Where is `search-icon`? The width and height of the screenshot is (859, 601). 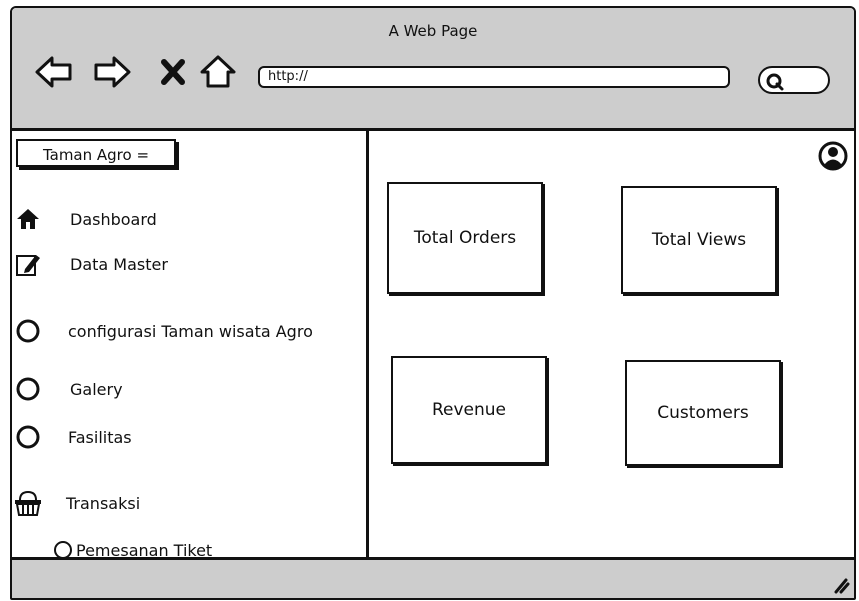 search-icon is located at coordinates (775, 82).